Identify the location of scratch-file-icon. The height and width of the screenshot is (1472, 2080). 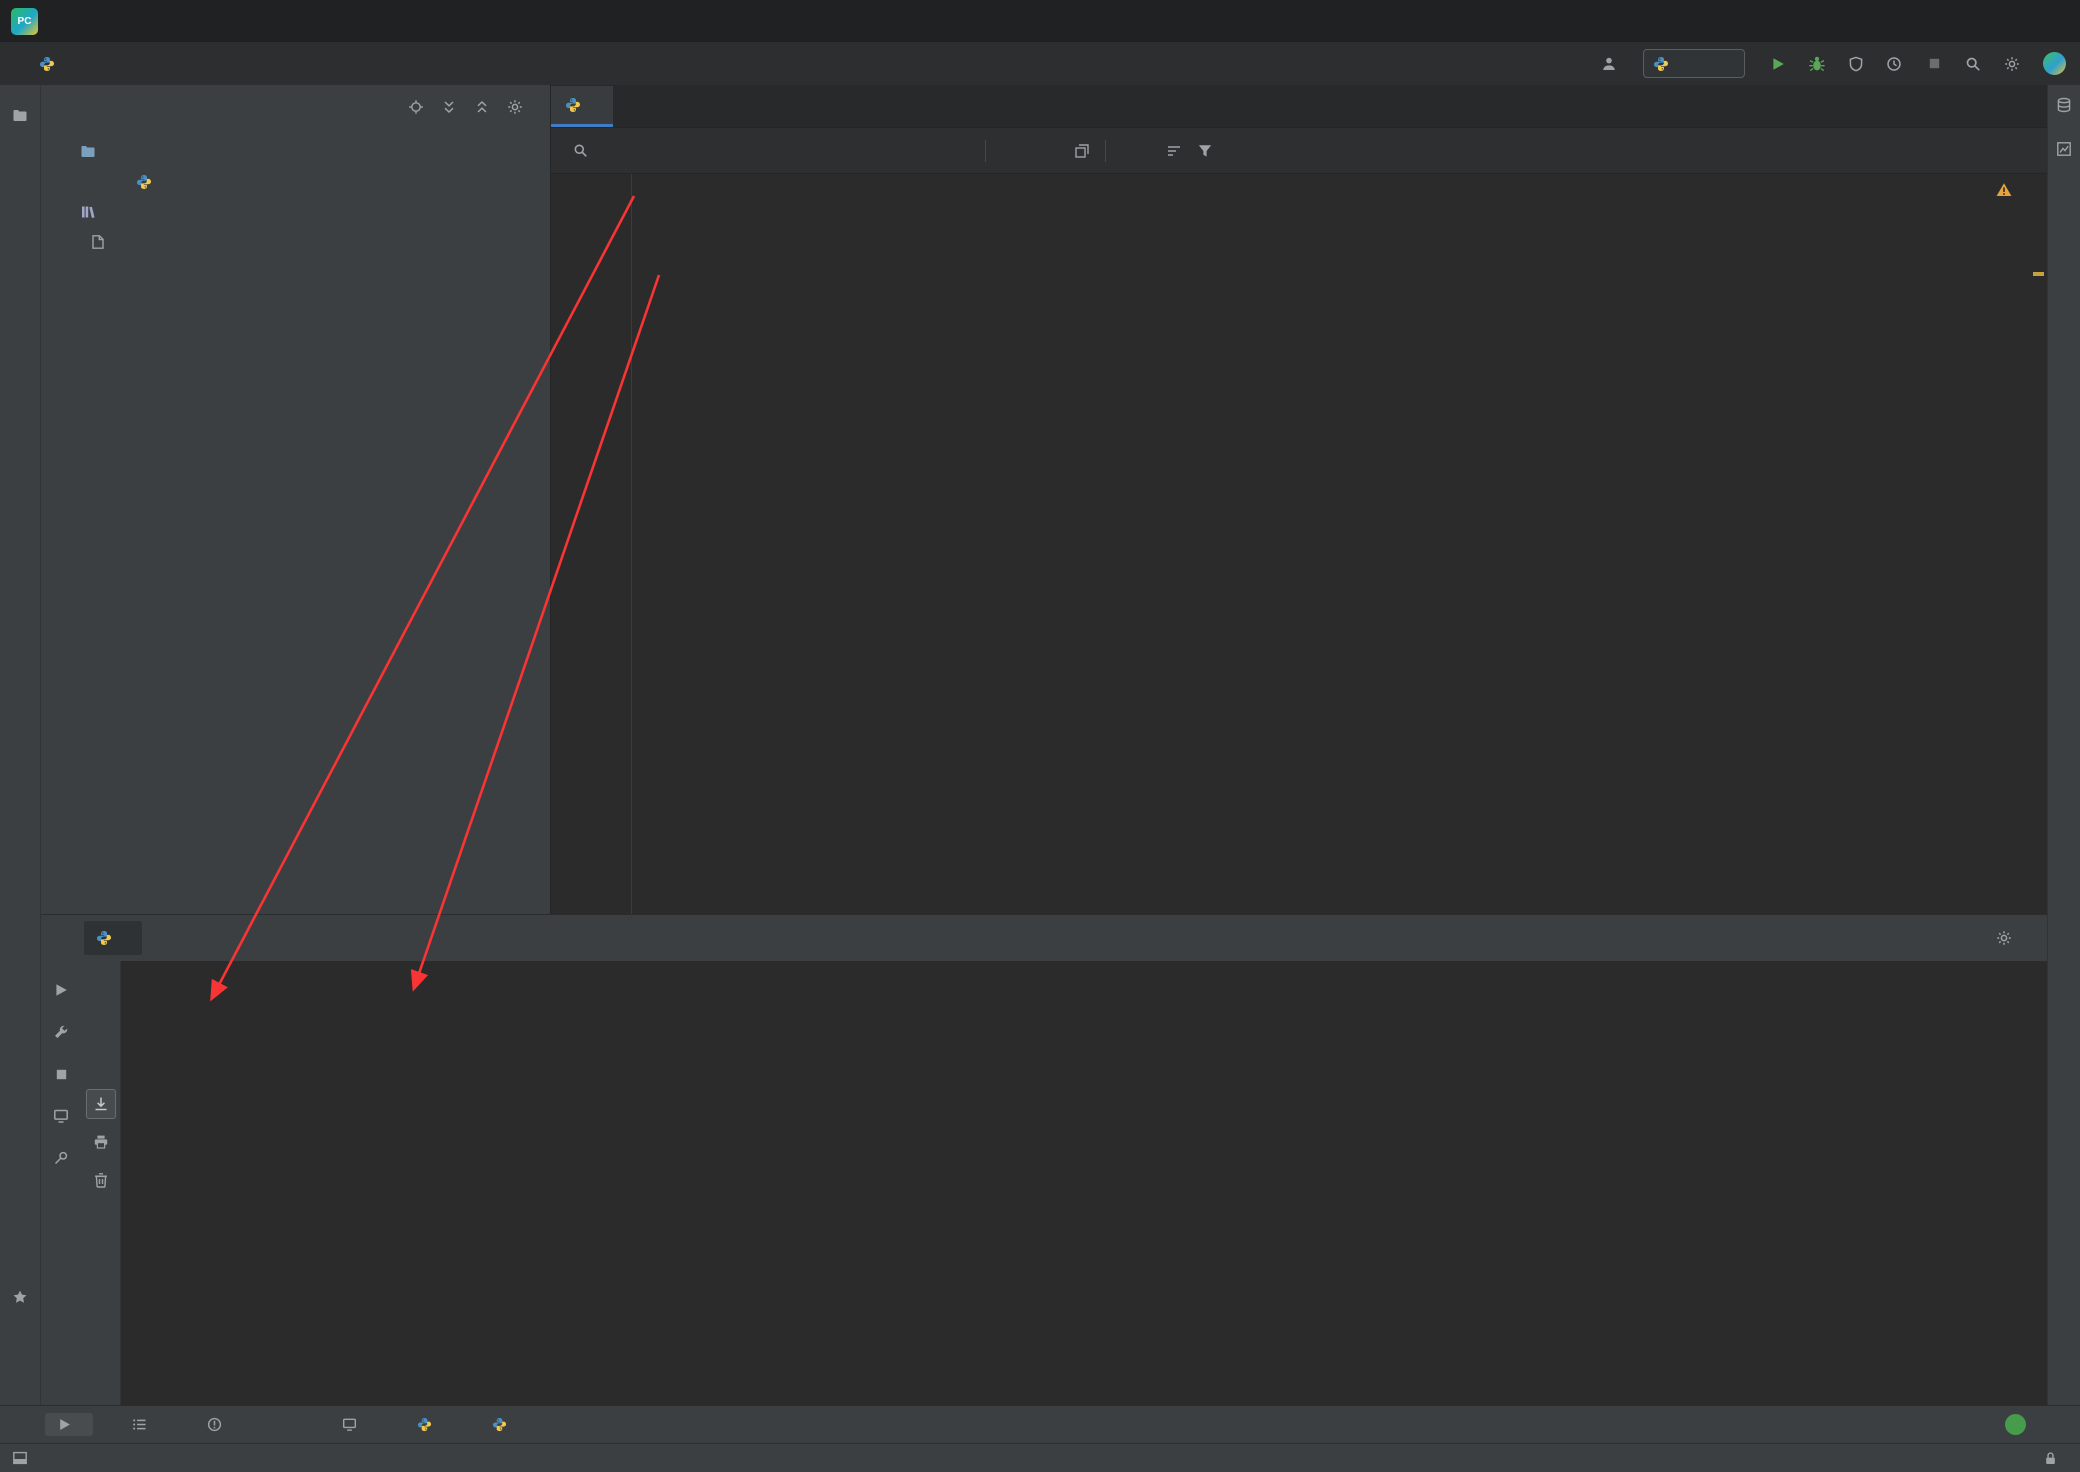
(98, 242).